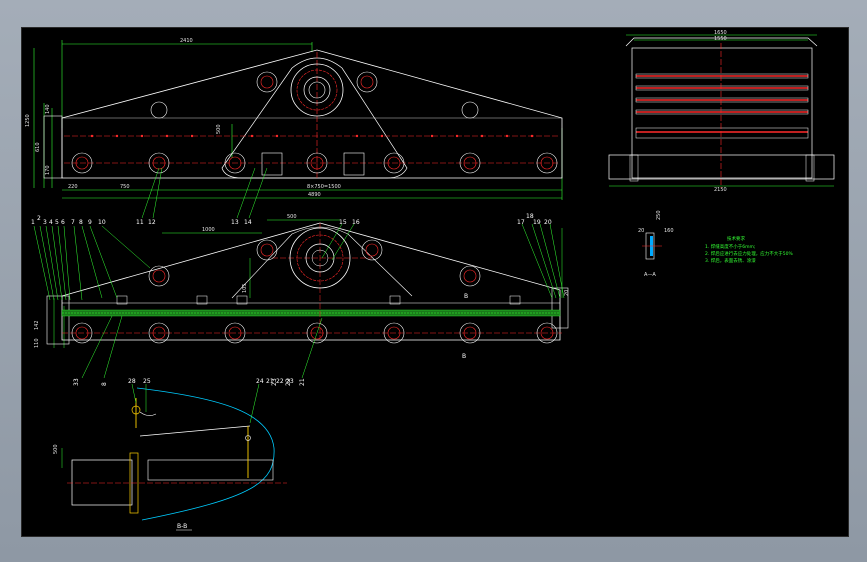 Image resolution: width=867 pixels, height=562 pixels. I want to click on top-view-outline, so click(312, 114).